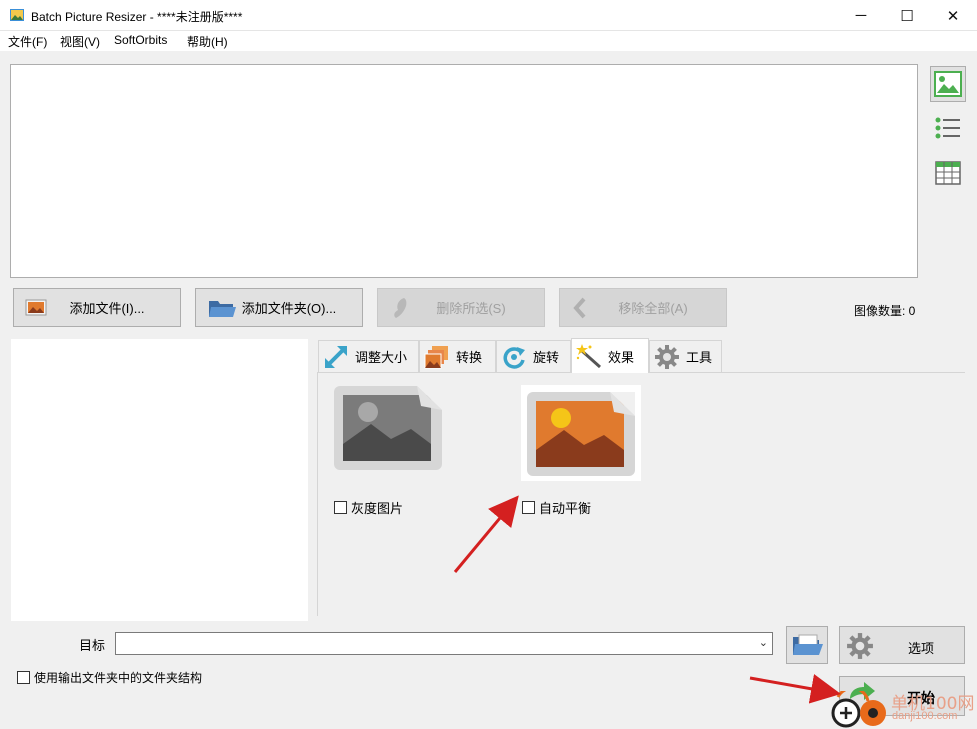 The width and height of the screenshot is (977, 729). What do you see at coordinates (667, 356) in the screenshot?
I see `gear-icon` at bounding box center [667, 356].